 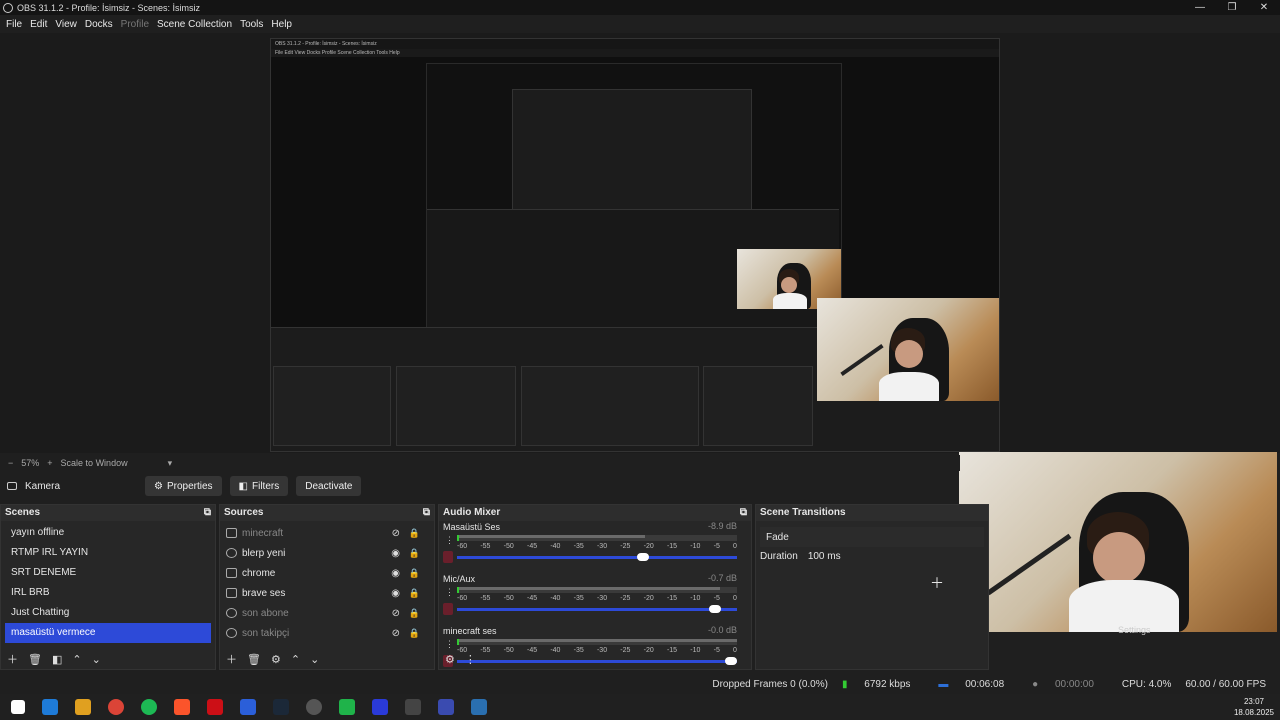 What do you see at coordinates (1254, 707) in the screenshot?
I see `system-clock: 23:07 18.08.2025` at bounding box center [1254, 707].